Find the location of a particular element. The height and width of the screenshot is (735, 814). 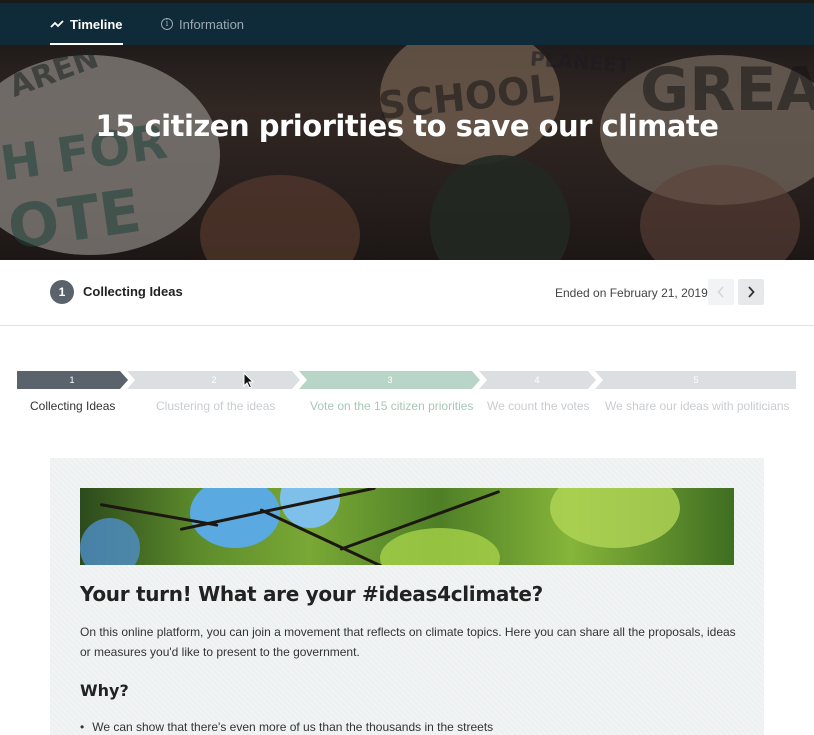

tab-timeline: Timeline is located at coordinates (86, 24).